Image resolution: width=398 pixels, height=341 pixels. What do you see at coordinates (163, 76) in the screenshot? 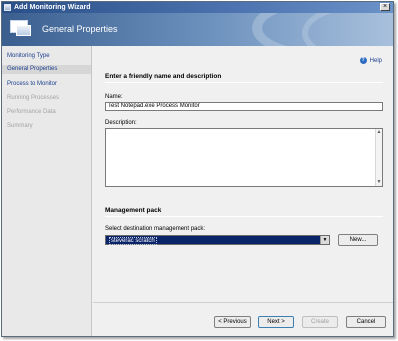
I see `section-title-name-description: Enter a friendly name and description` at bounding box center [163, 76].